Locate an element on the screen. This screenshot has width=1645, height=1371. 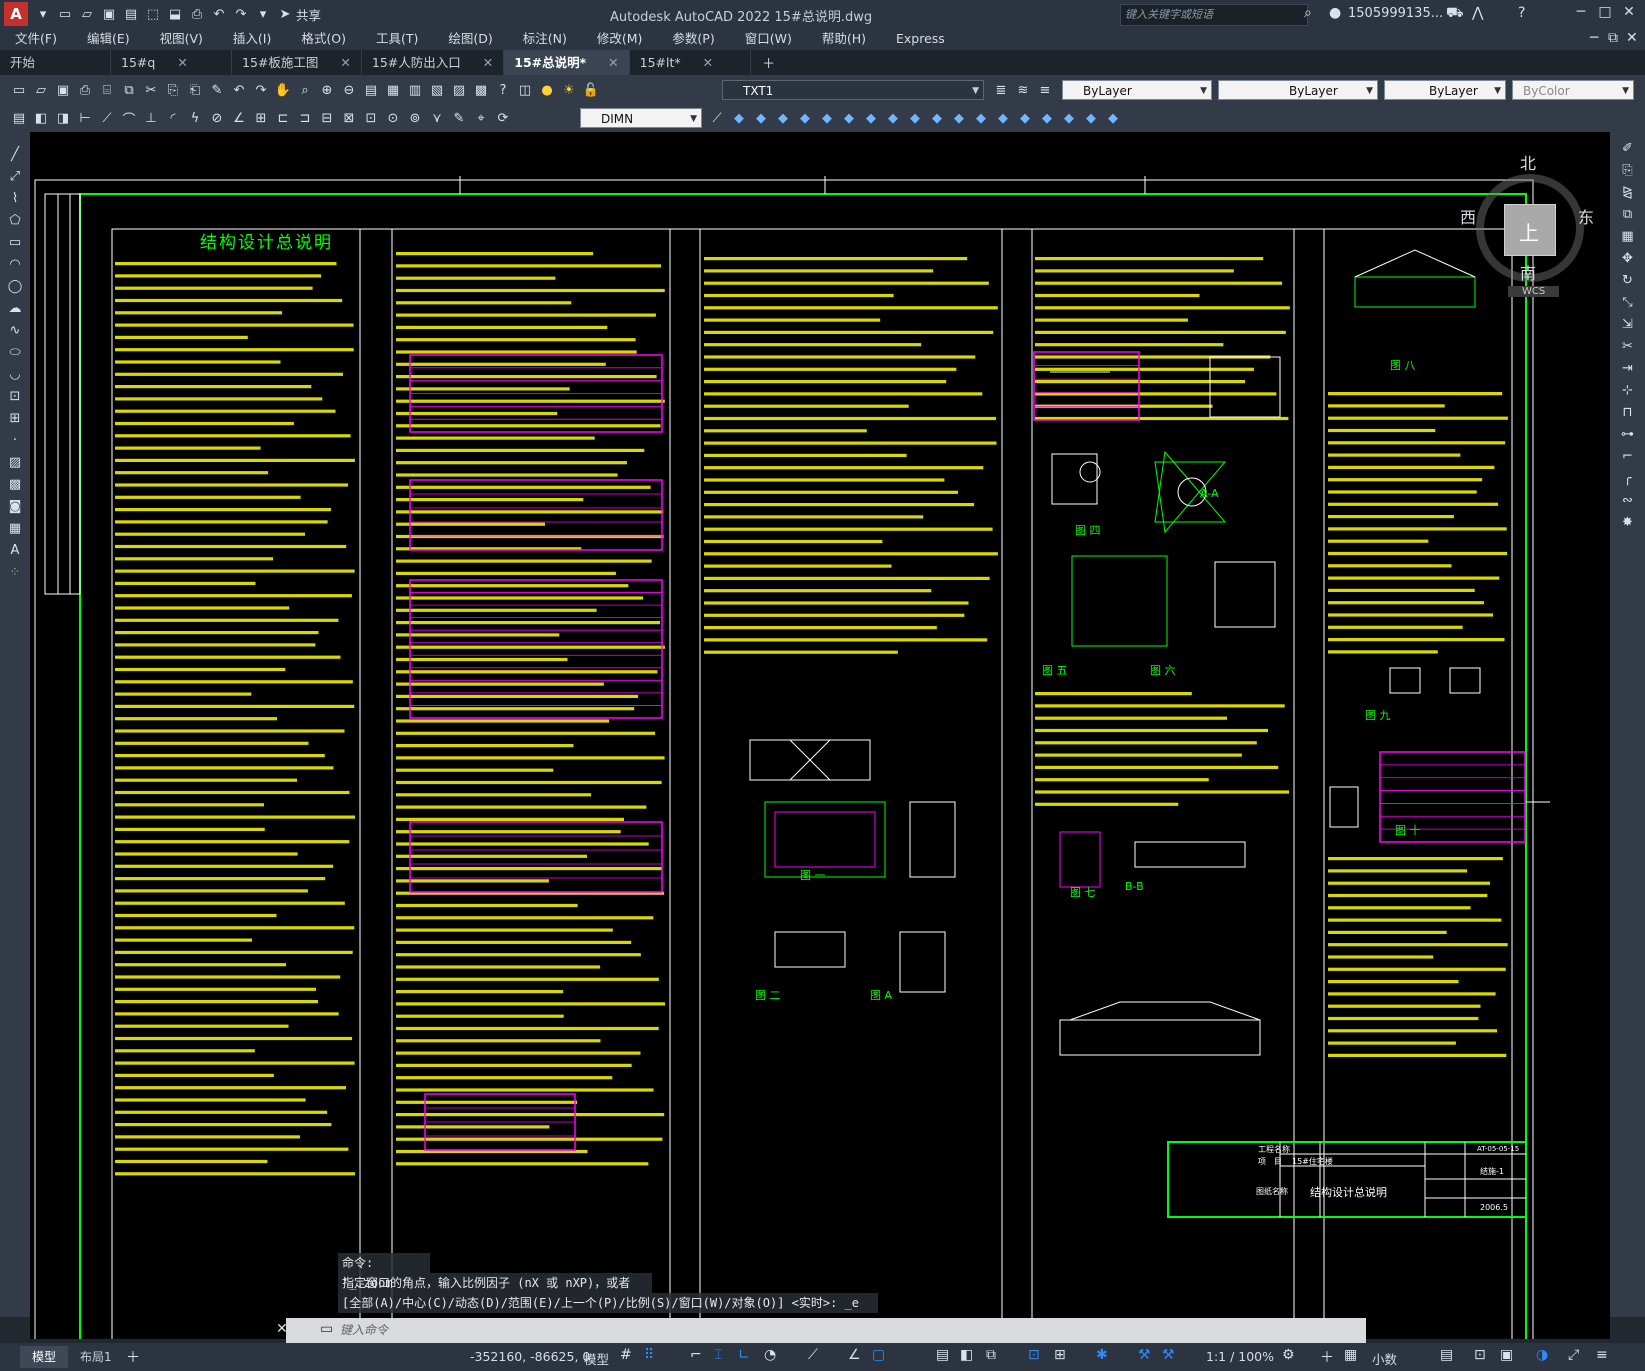
trim-icon: ✂ is located at coordinates (1628, 347).